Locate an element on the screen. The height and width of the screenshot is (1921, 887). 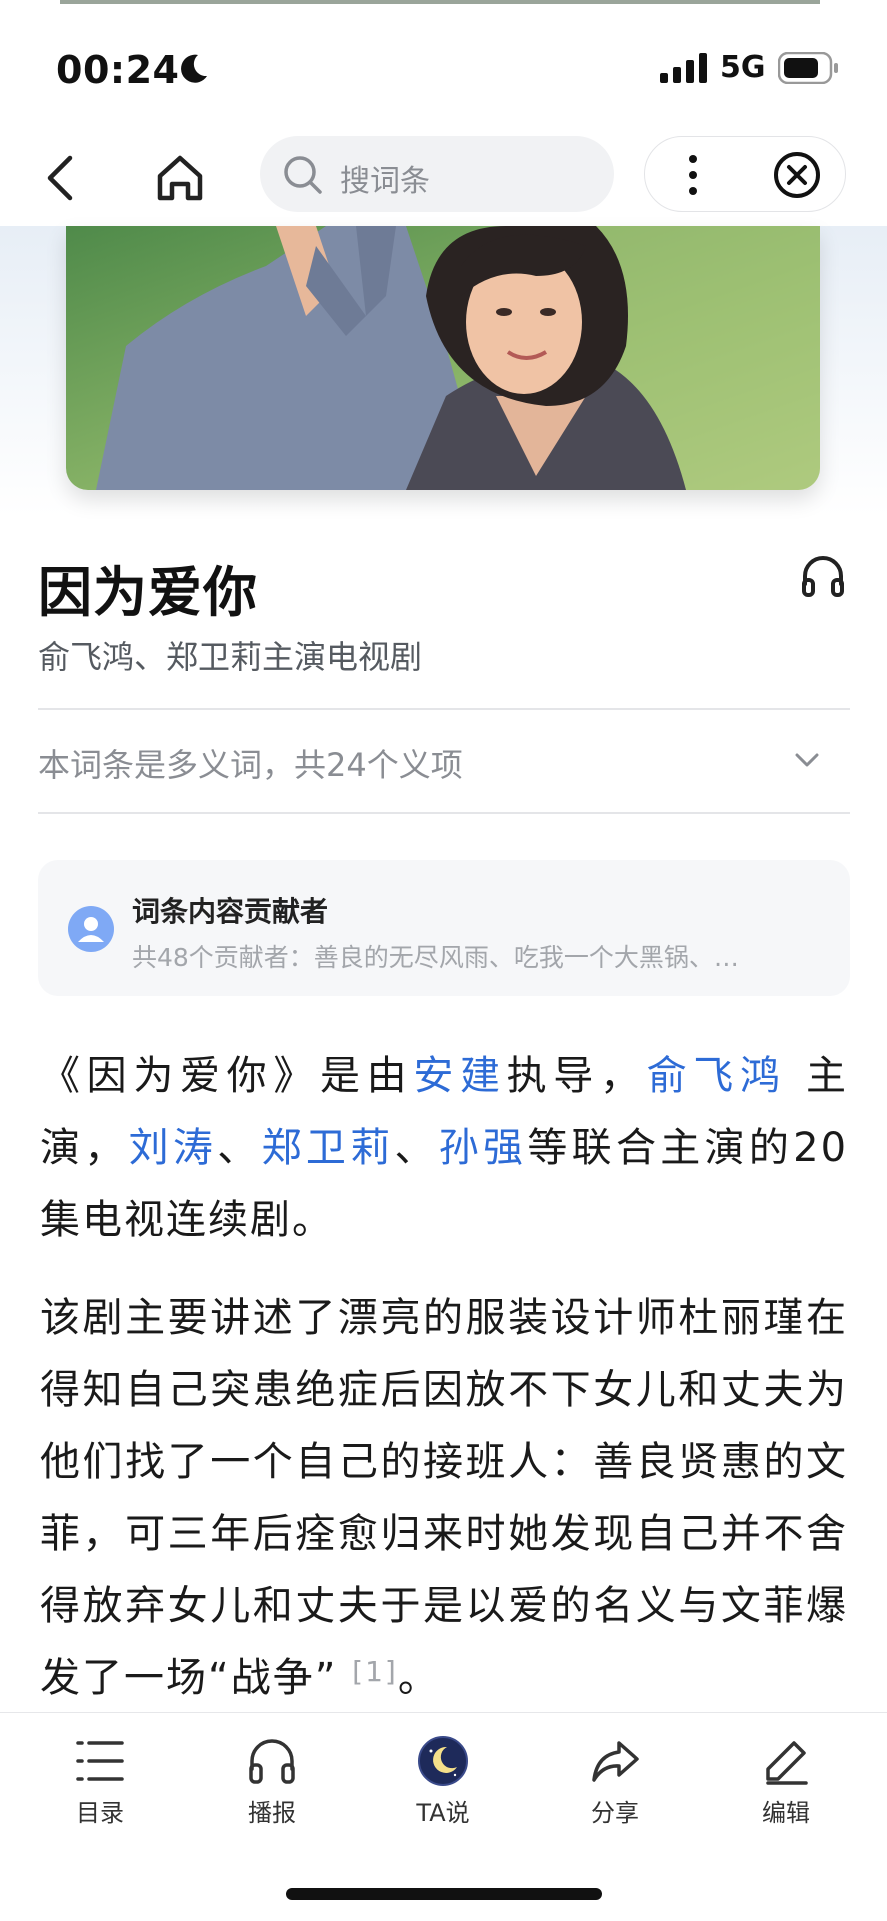
toolbar-edit-button: 编辑 is located at coordinates (786, 1790).